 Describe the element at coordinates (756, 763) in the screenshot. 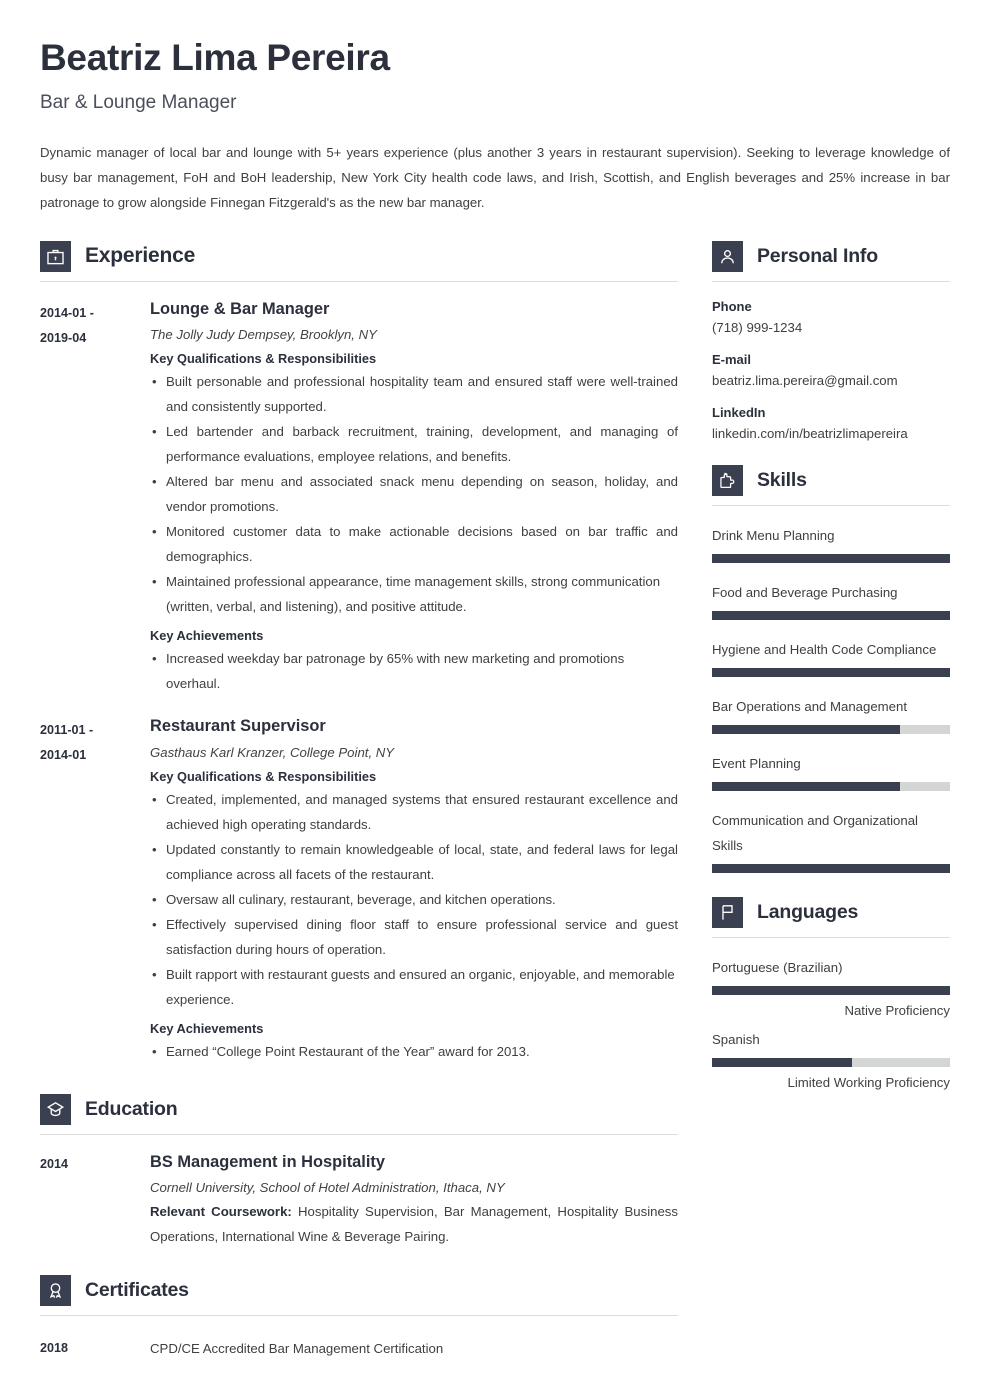

I see `skill-name: Event Planning` at that location.